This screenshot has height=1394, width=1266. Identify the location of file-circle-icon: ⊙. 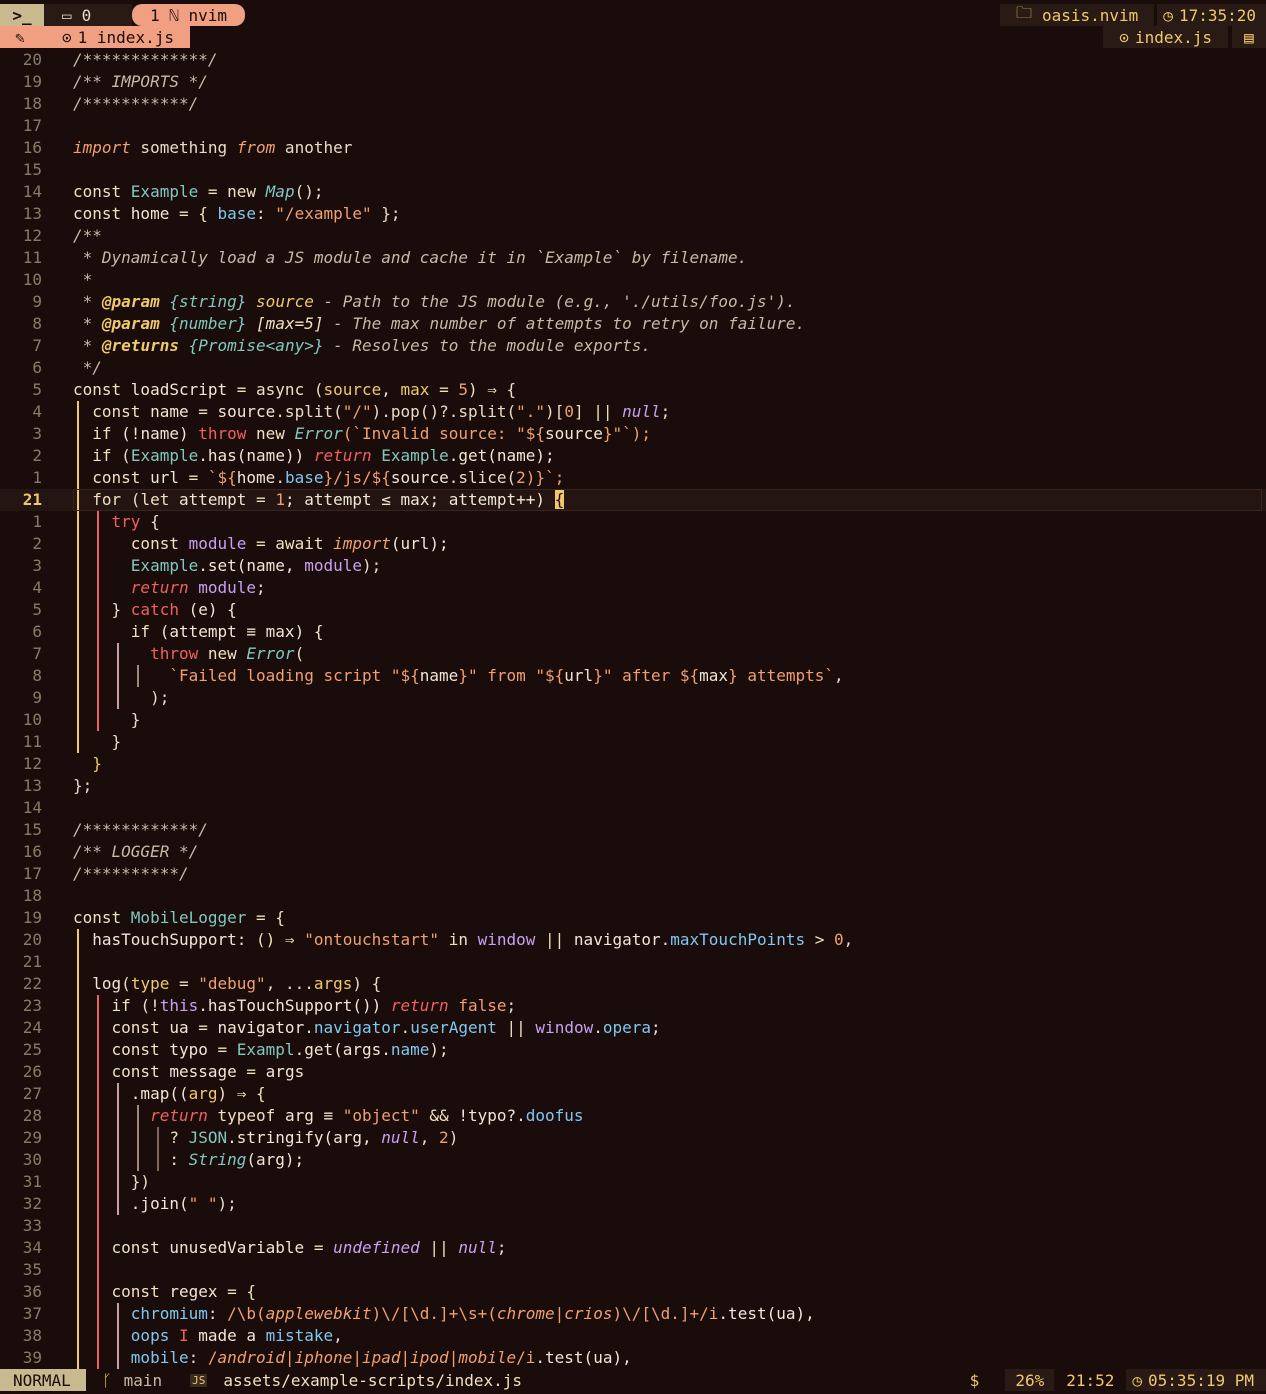
(1124, 37).